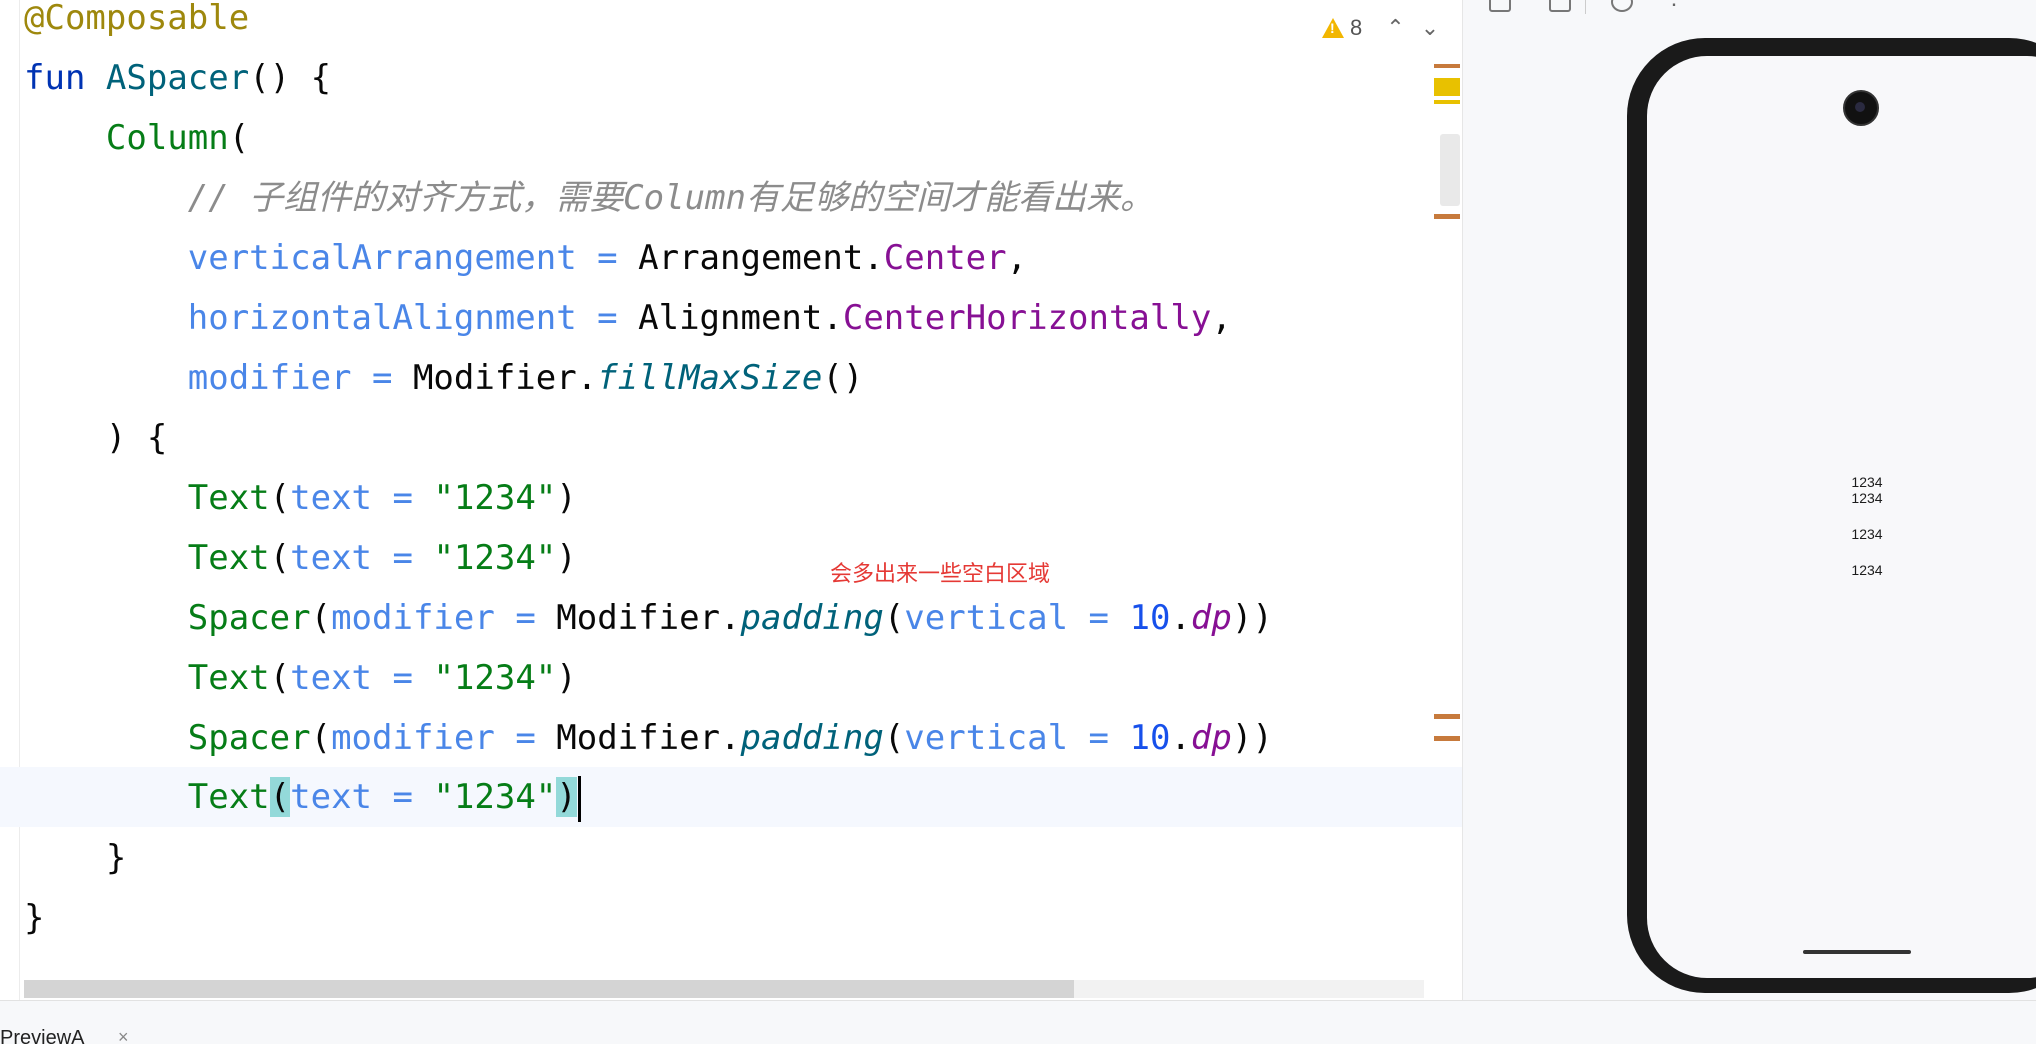 The height and width of the screenshot is (1050, 2036). What do you see at coordinates (1395, 28) in the screenshot?
I see `chevron-up-icon: ⌃` at bounding box center [1395, 28].